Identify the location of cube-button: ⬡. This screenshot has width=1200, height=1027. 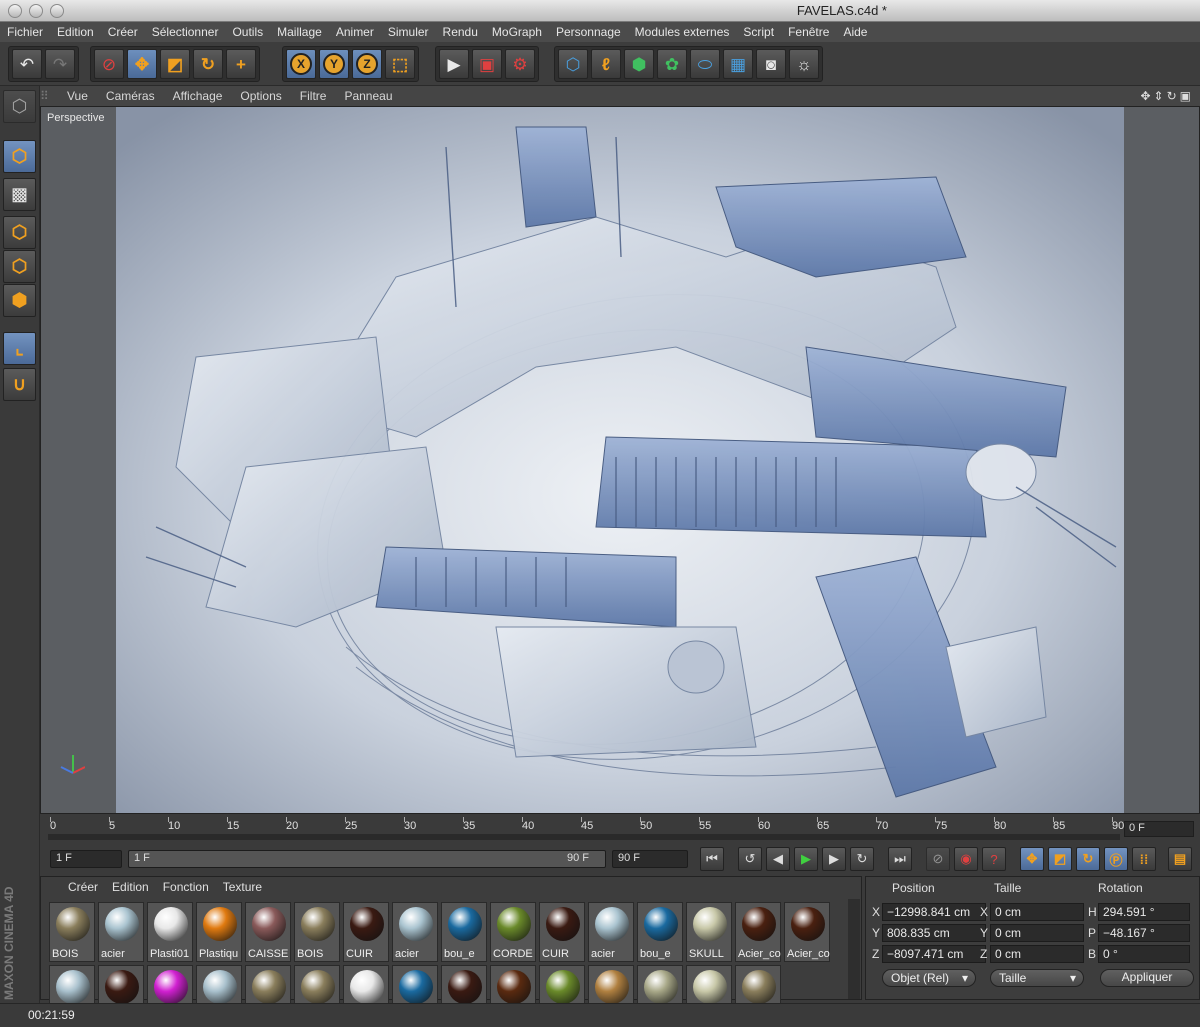
(573, 64).